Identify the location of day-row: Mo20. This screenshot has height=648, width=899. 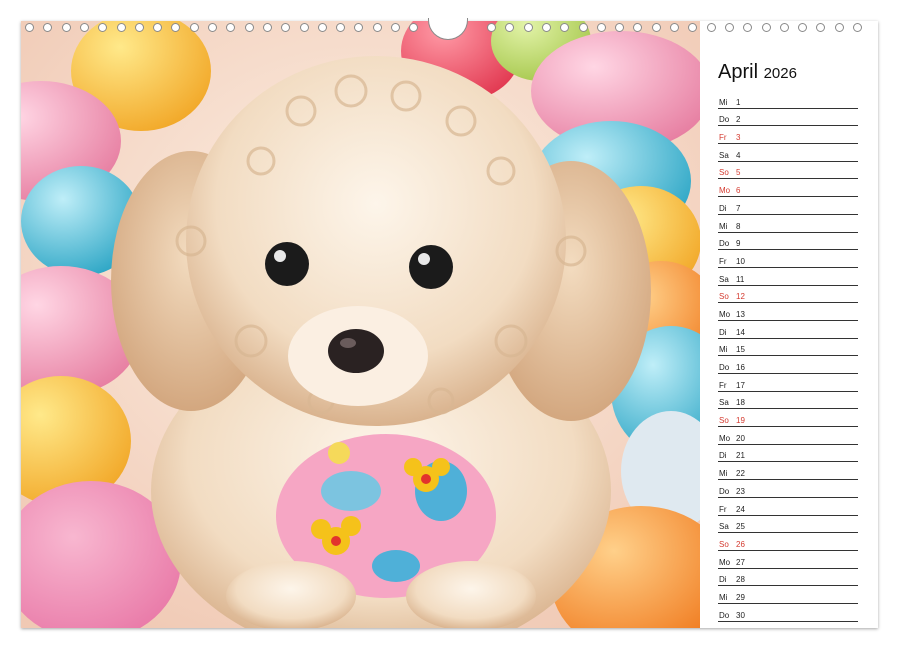
(788, 436).